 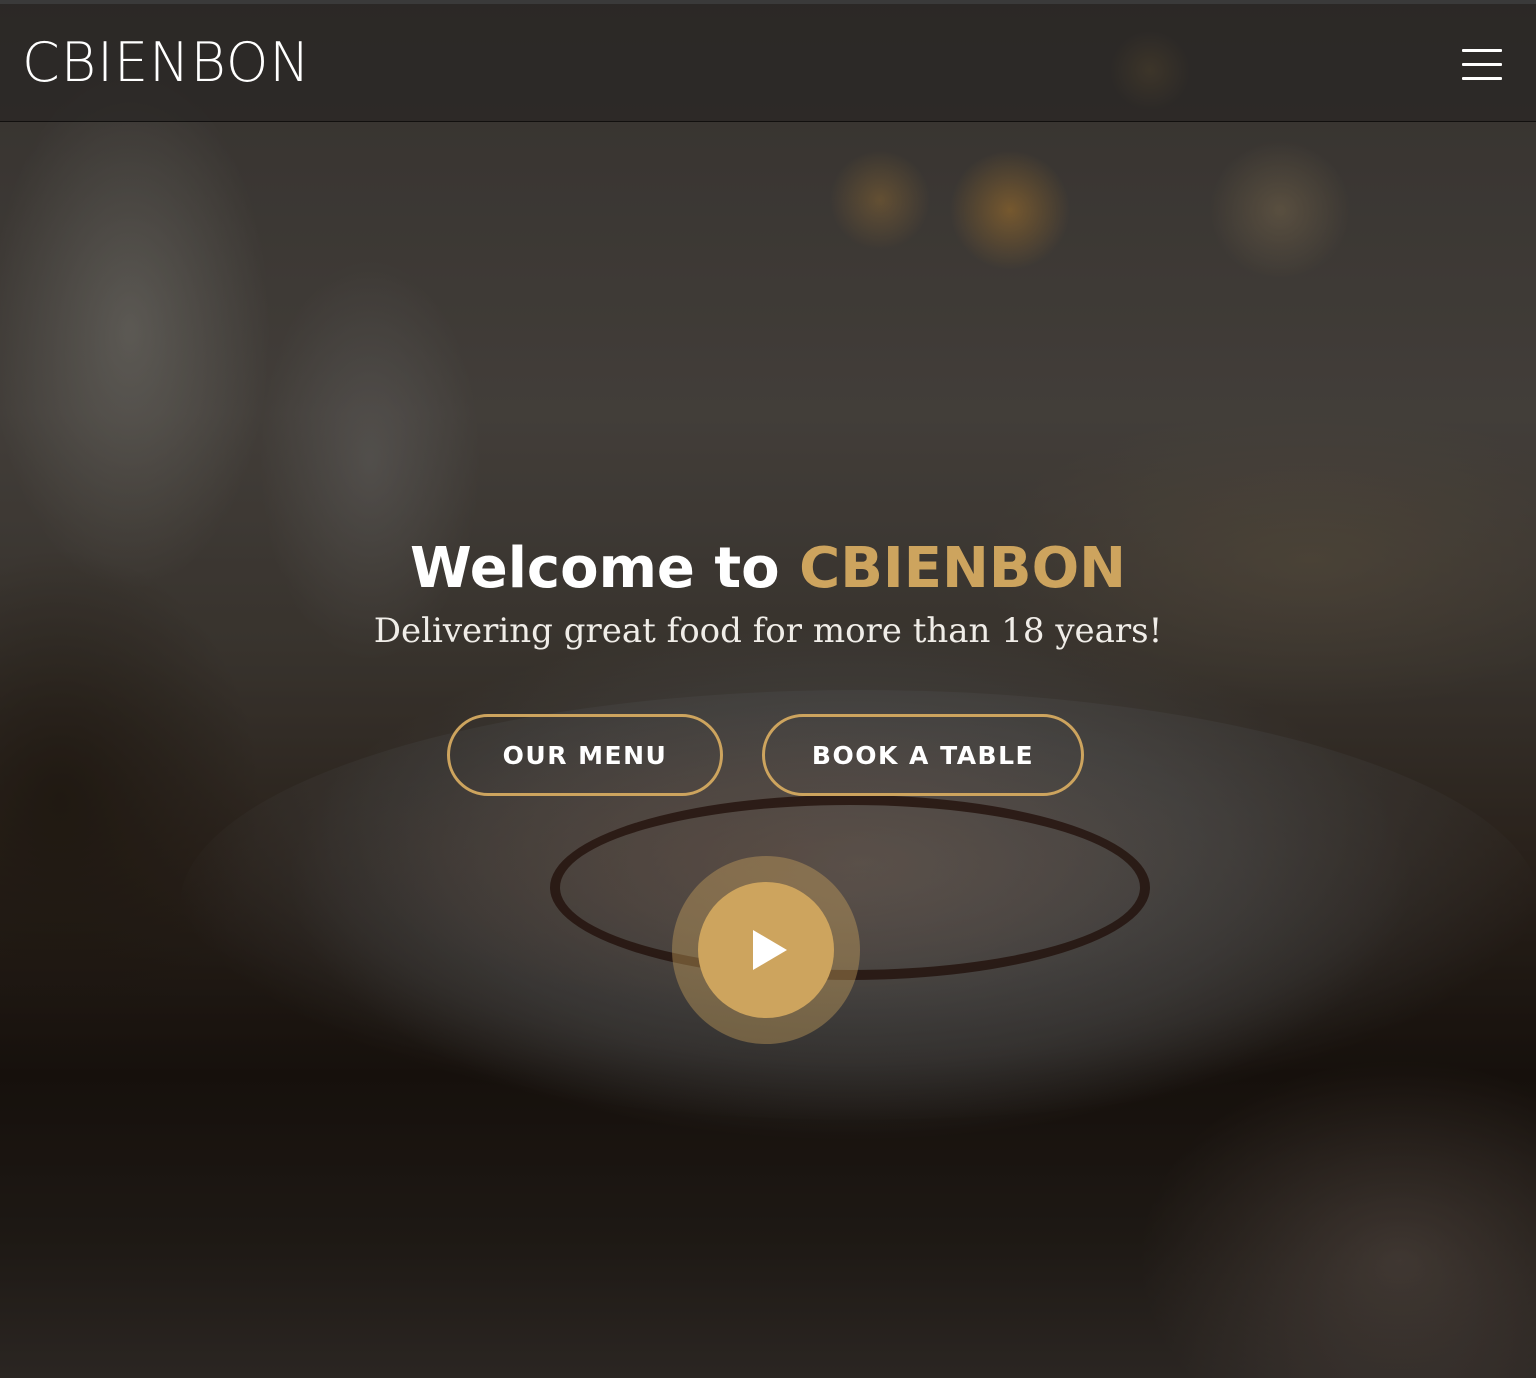 What do you see at coordinates (923, 755) in the screenshot?
I see `book-a-table-button: BOOK A TABLE` at bounding box center [923, 755].